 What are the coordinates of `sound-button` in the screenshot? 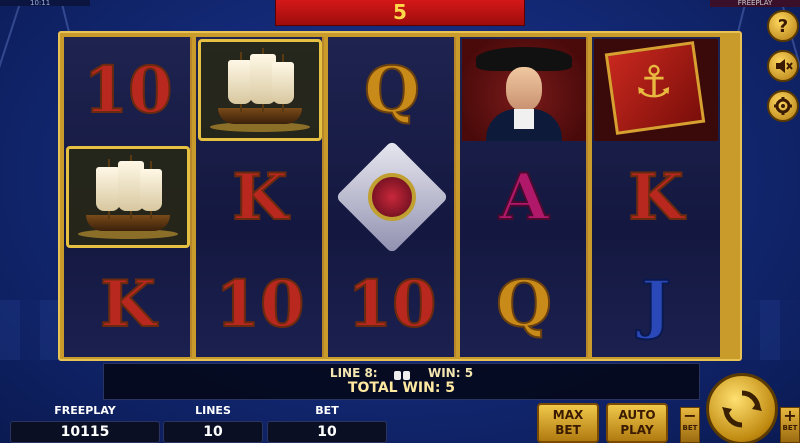 It's located at (783, 66).